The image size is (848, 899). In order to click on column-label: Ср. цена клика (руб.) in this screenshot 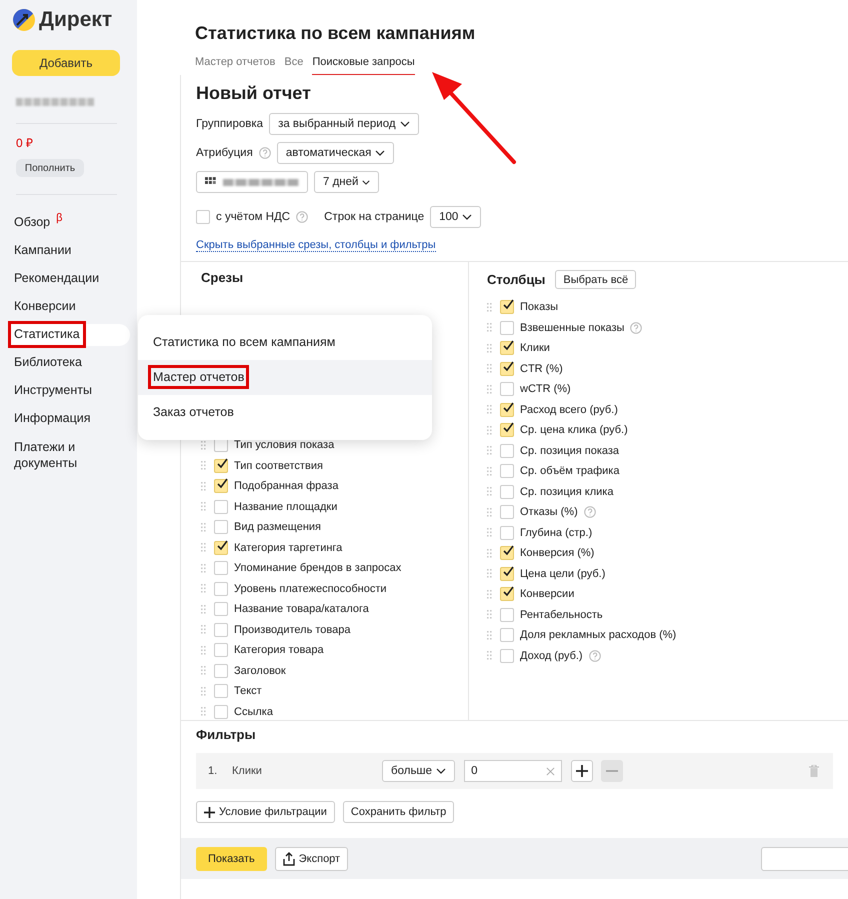, I will do `click(574, 430)`.